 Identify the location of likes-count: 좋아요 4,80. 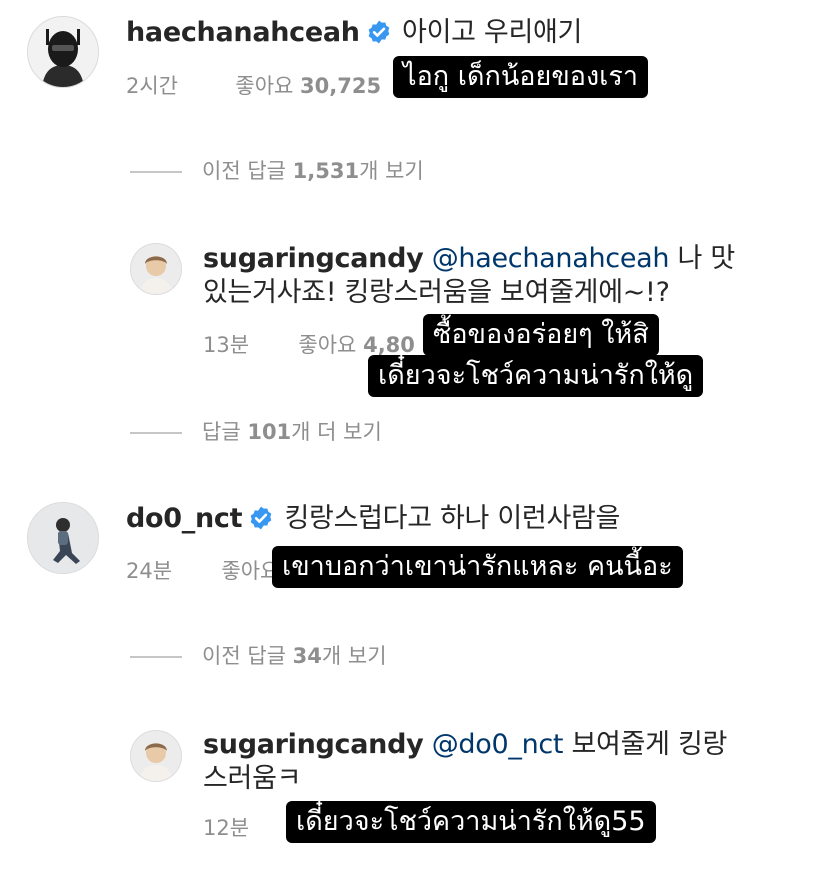
(356, 345).